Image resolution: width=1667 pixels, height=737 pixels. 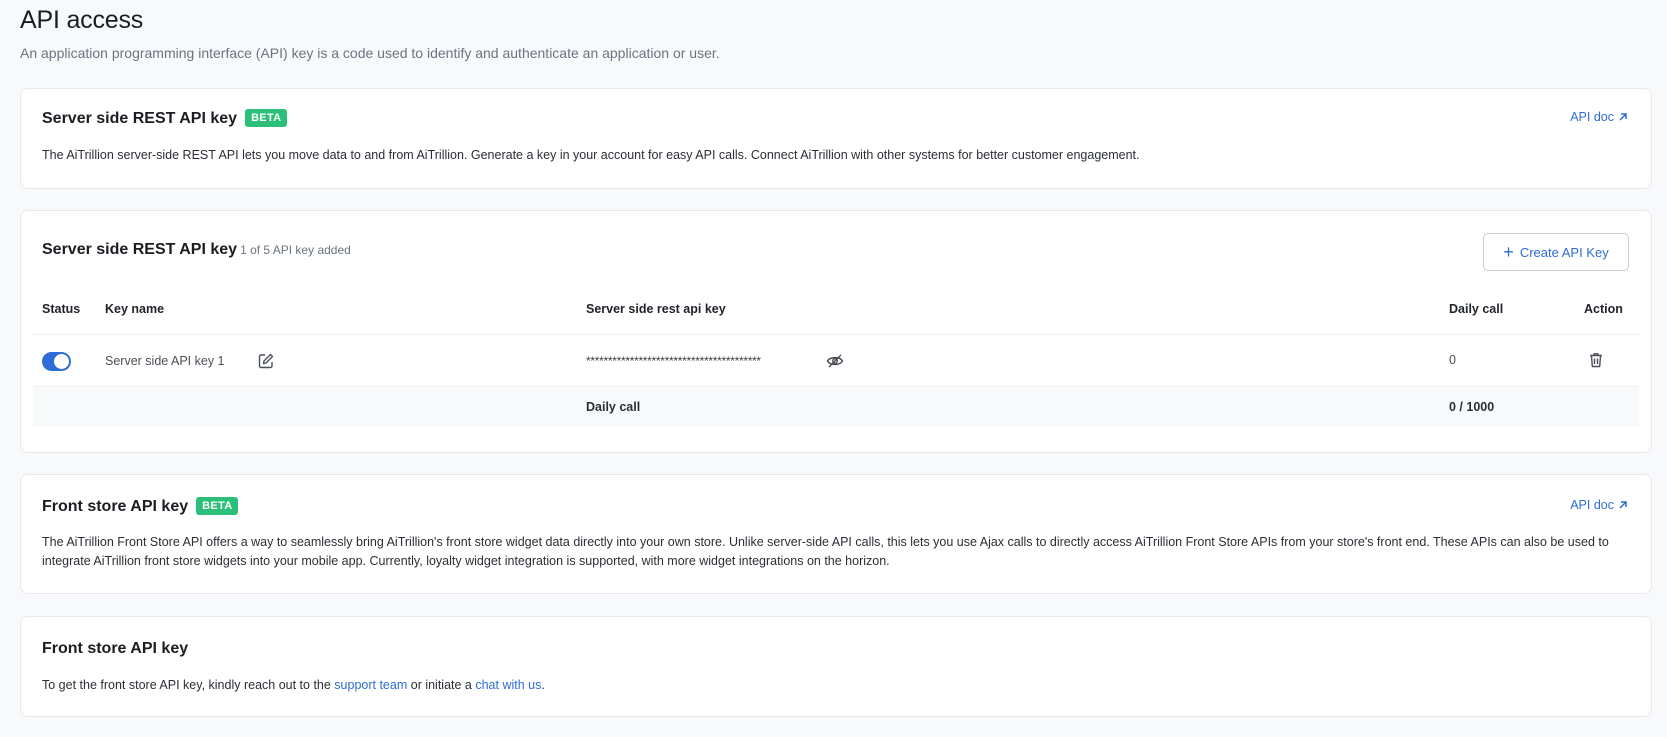 I want to click on rest-api-info-title: Server side REST API key BETA, so click(x=165, y=118).